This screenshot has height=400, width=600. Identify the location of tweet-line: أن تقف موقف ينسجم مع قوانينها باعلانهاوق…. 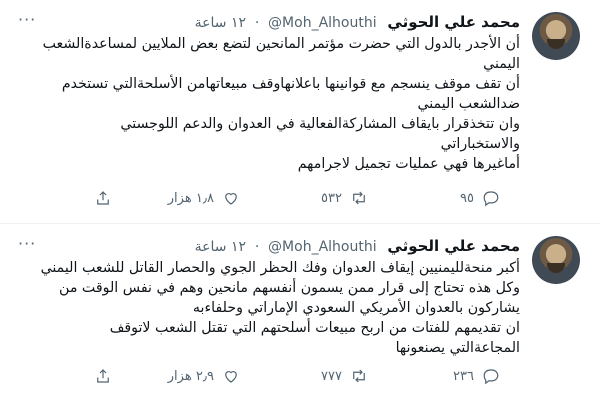
(290, 84).